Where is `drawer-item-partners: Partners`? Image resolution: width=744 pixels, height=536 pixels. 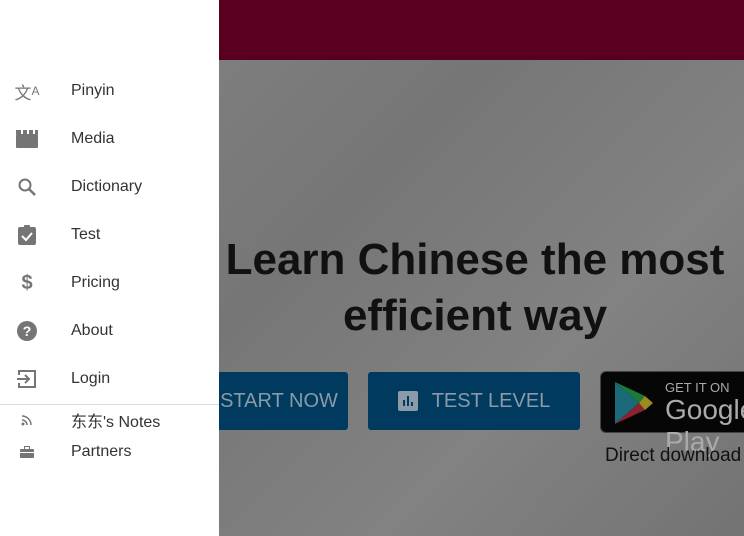
drawer-item-partners: Partners is located at coordinates (109, 452).